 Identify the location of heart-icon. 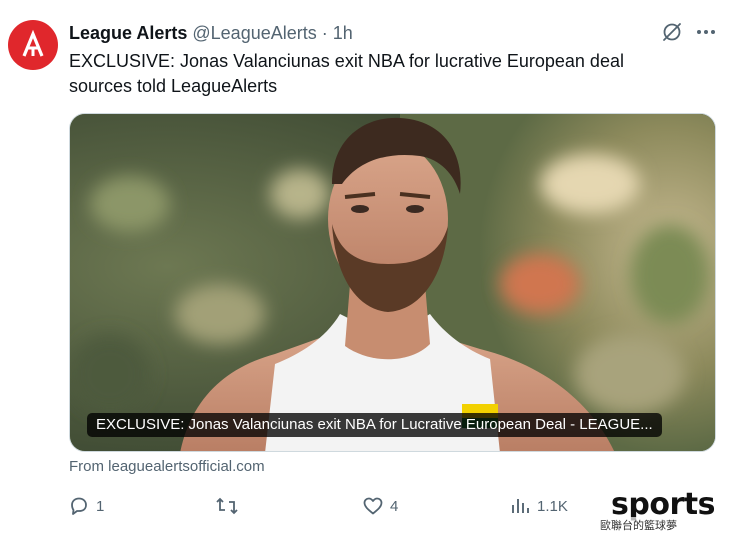
(373, 506).